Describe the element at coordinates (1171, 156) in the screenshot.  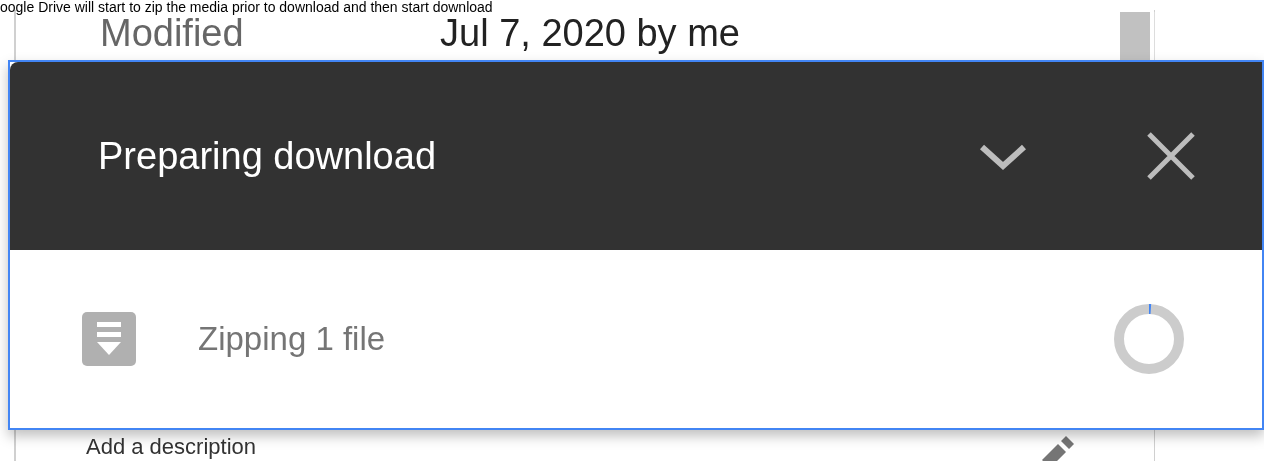
I see `close-icon` at that location.